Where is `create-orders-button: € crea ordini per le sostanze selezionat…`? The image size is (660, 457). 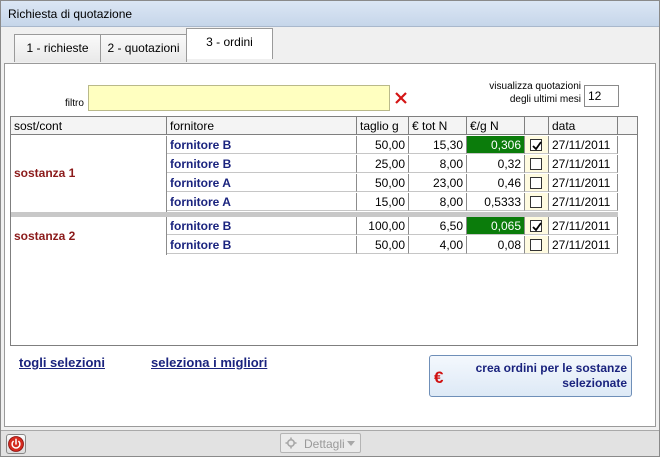
create-orders-button: € crea ordini per le sostanze selezionat… is located at coordinates (530, 376).